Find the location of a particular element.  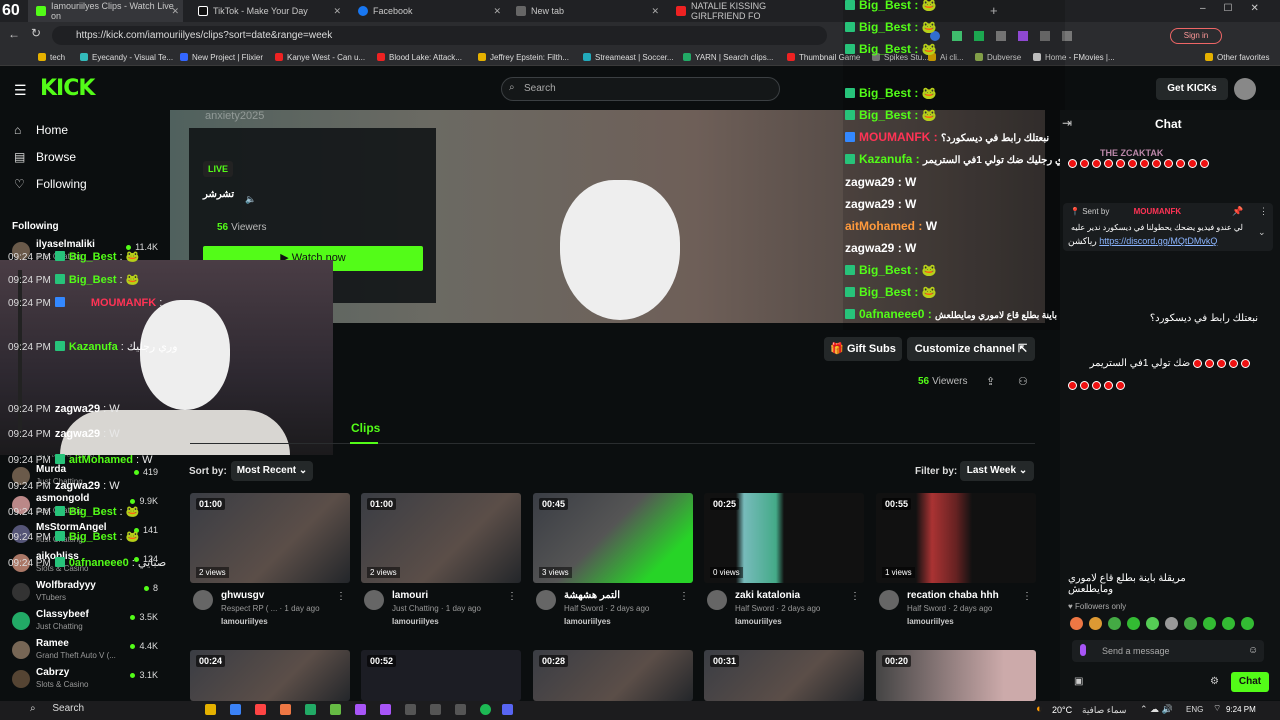

tab-newtab: New tab ✕ is located at coordinates (585, 11).